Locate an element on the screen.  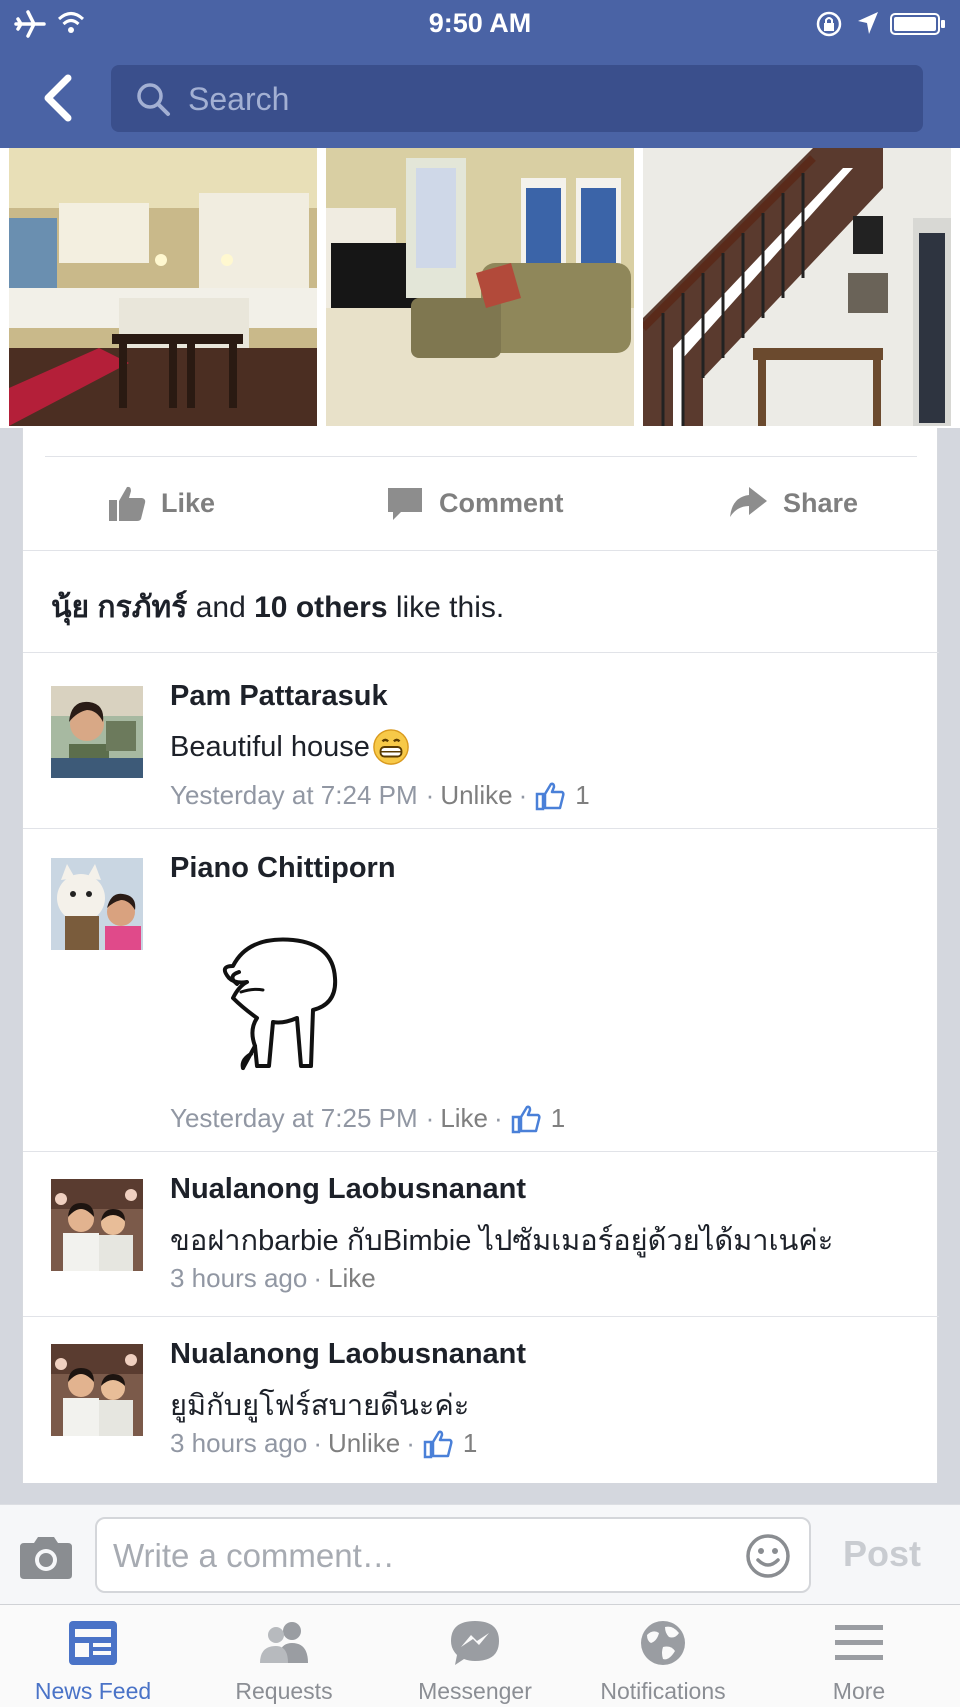
share-button: Share is located at coordinates (792, 503).